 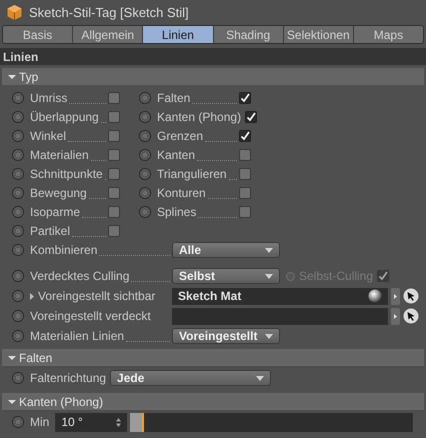 I want to click on section-header: Typ, so click(x=213, y=76).